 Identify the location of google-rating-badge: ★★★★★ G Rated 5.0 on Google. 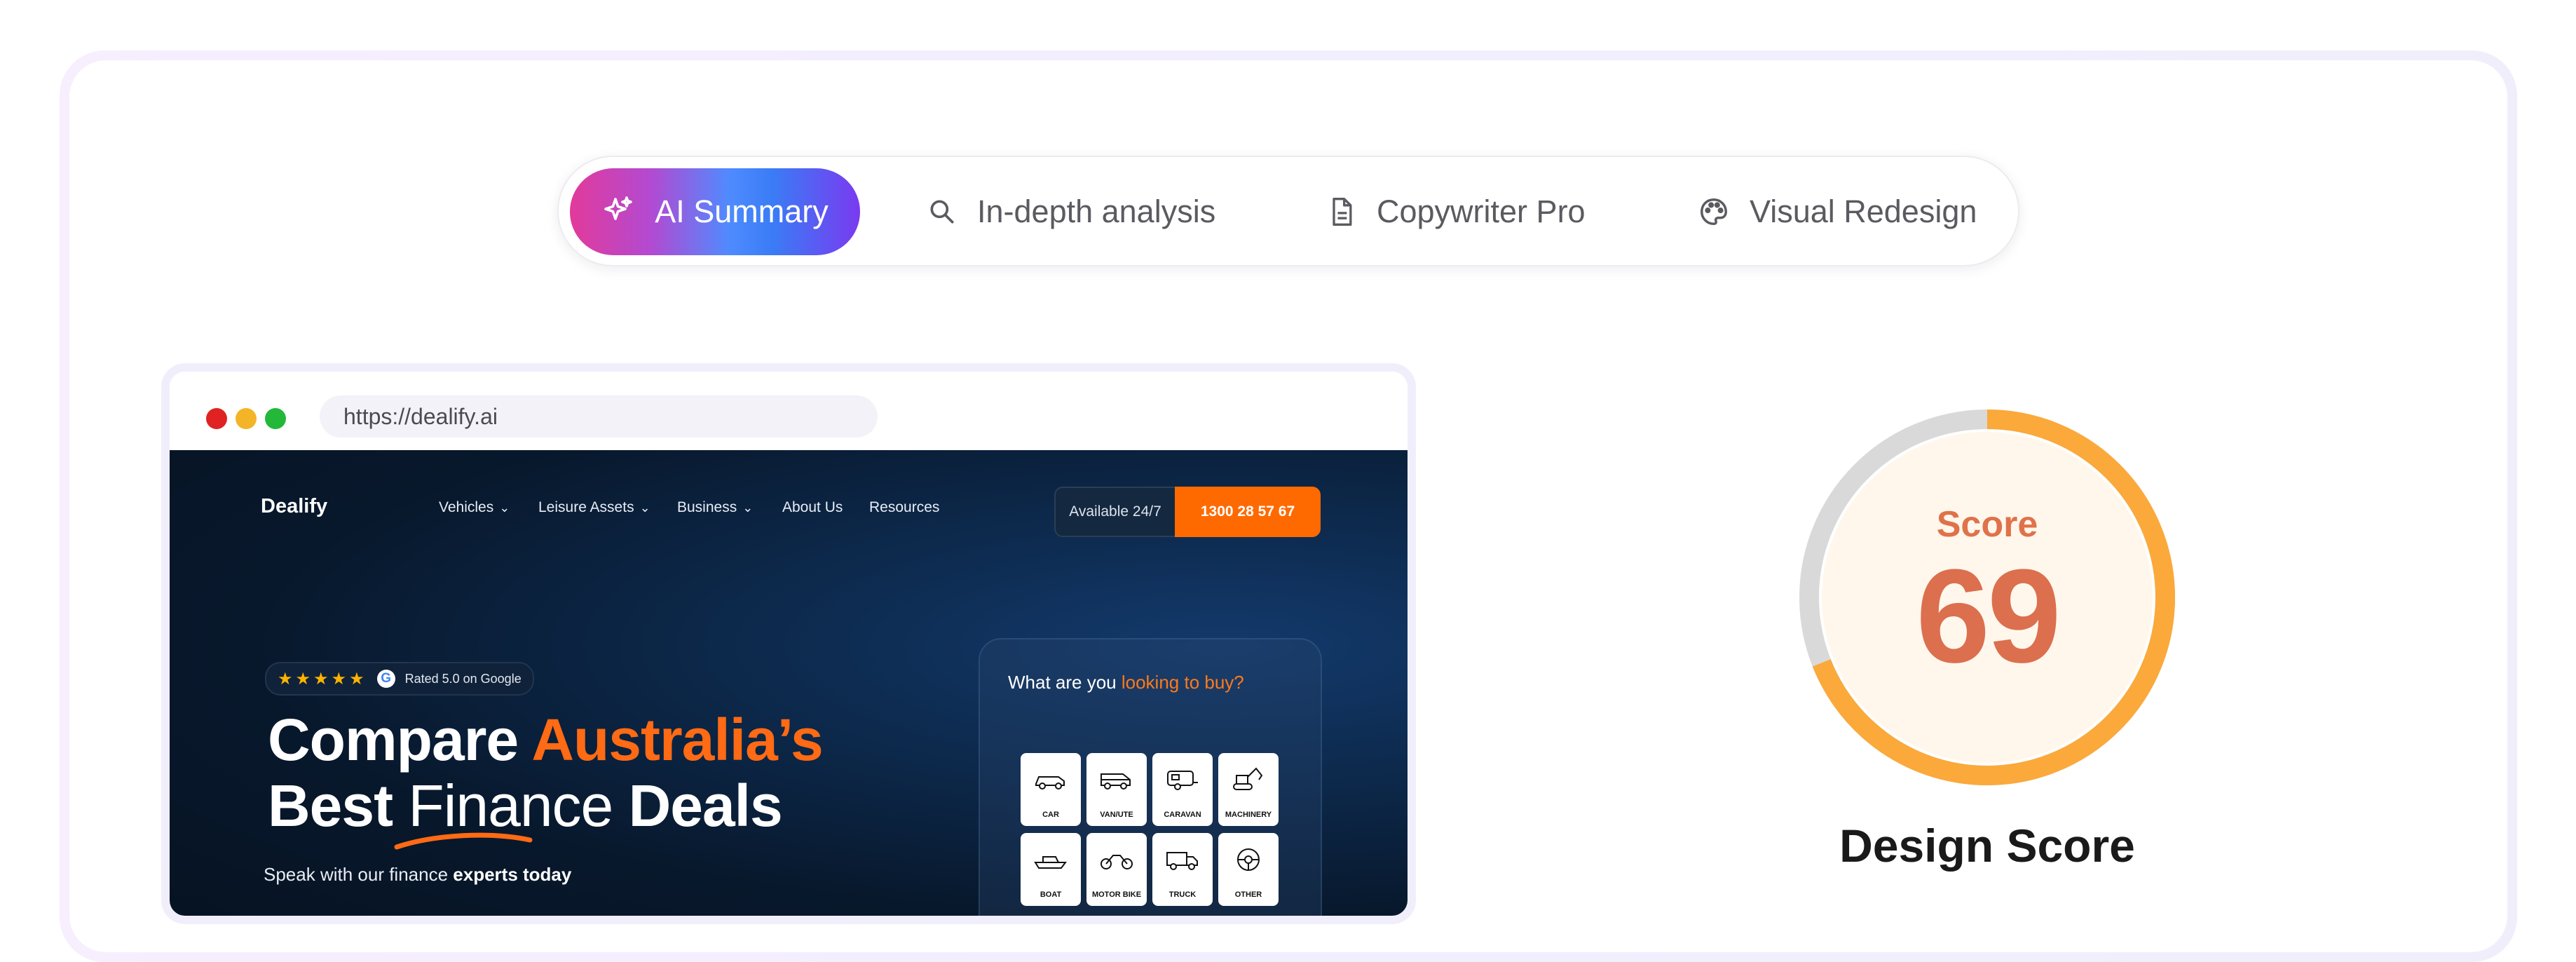
(399, 679).